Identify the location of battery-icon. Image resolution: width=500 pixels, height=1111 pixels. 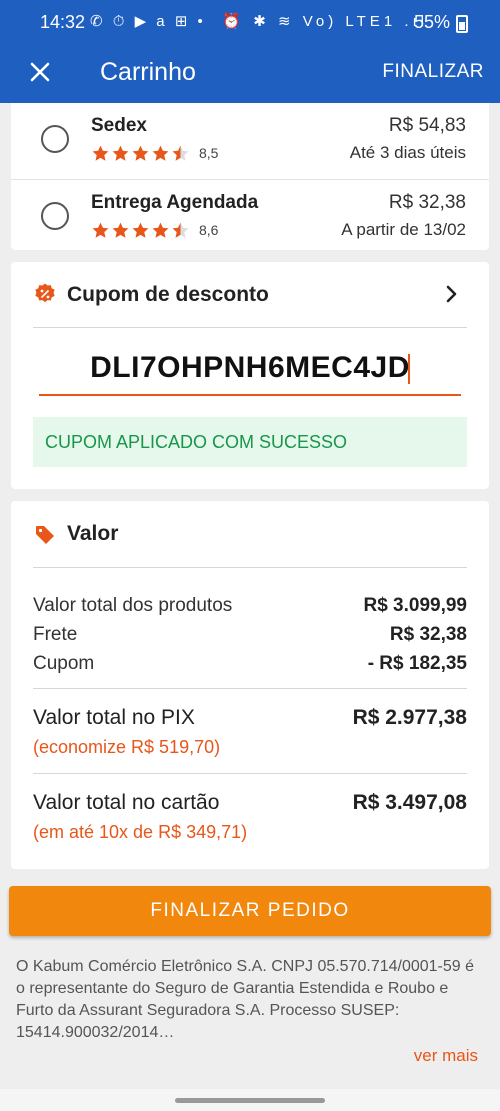
(462, 24).